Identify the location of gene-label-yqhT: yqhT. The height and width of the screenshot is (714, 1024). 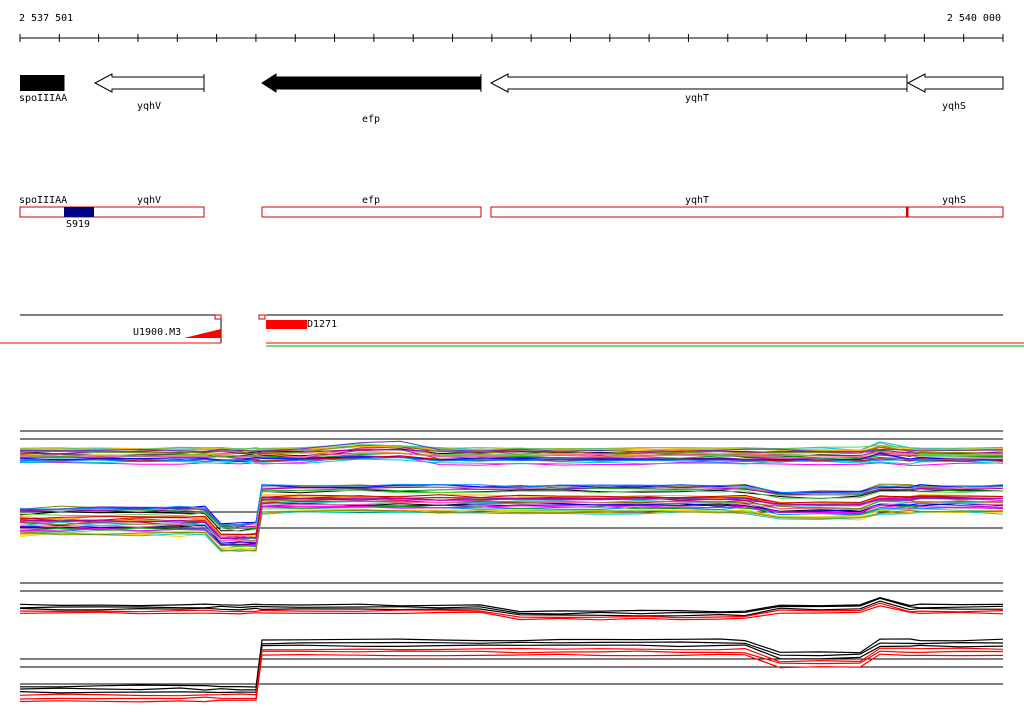
(697, 98).